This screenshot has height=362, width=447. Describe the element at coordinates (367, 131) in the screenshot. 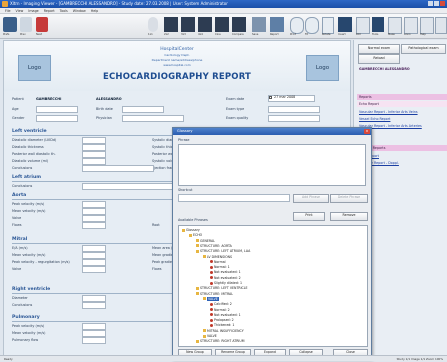

I see `dialog-close-icon: ×` at that location.